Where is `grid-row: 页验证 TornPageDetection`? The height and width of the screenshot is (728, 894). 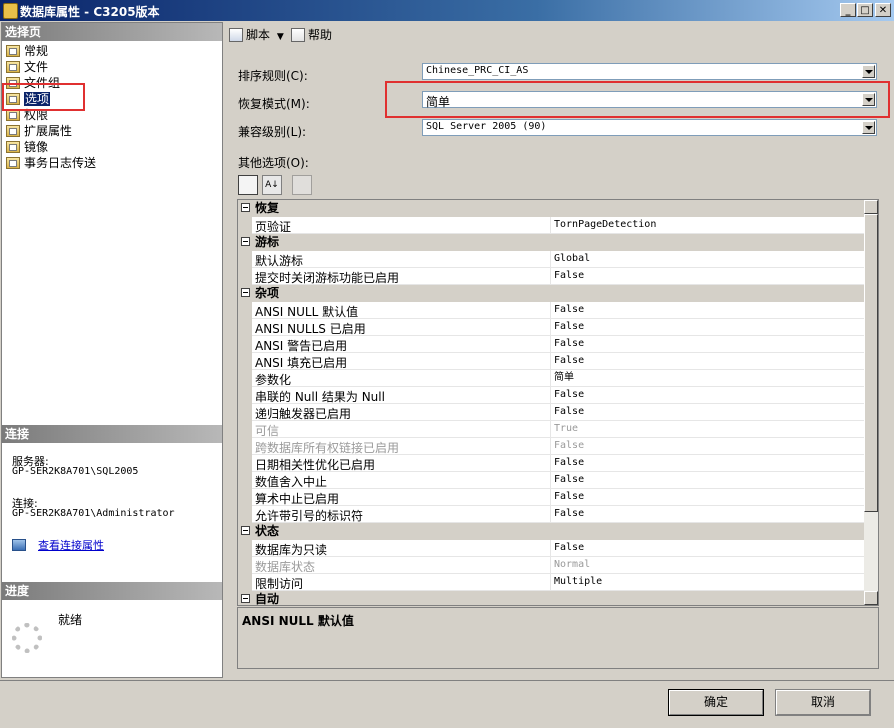 grid-row: 页验证 TornPageDetection is located at coordinates (551, 225).